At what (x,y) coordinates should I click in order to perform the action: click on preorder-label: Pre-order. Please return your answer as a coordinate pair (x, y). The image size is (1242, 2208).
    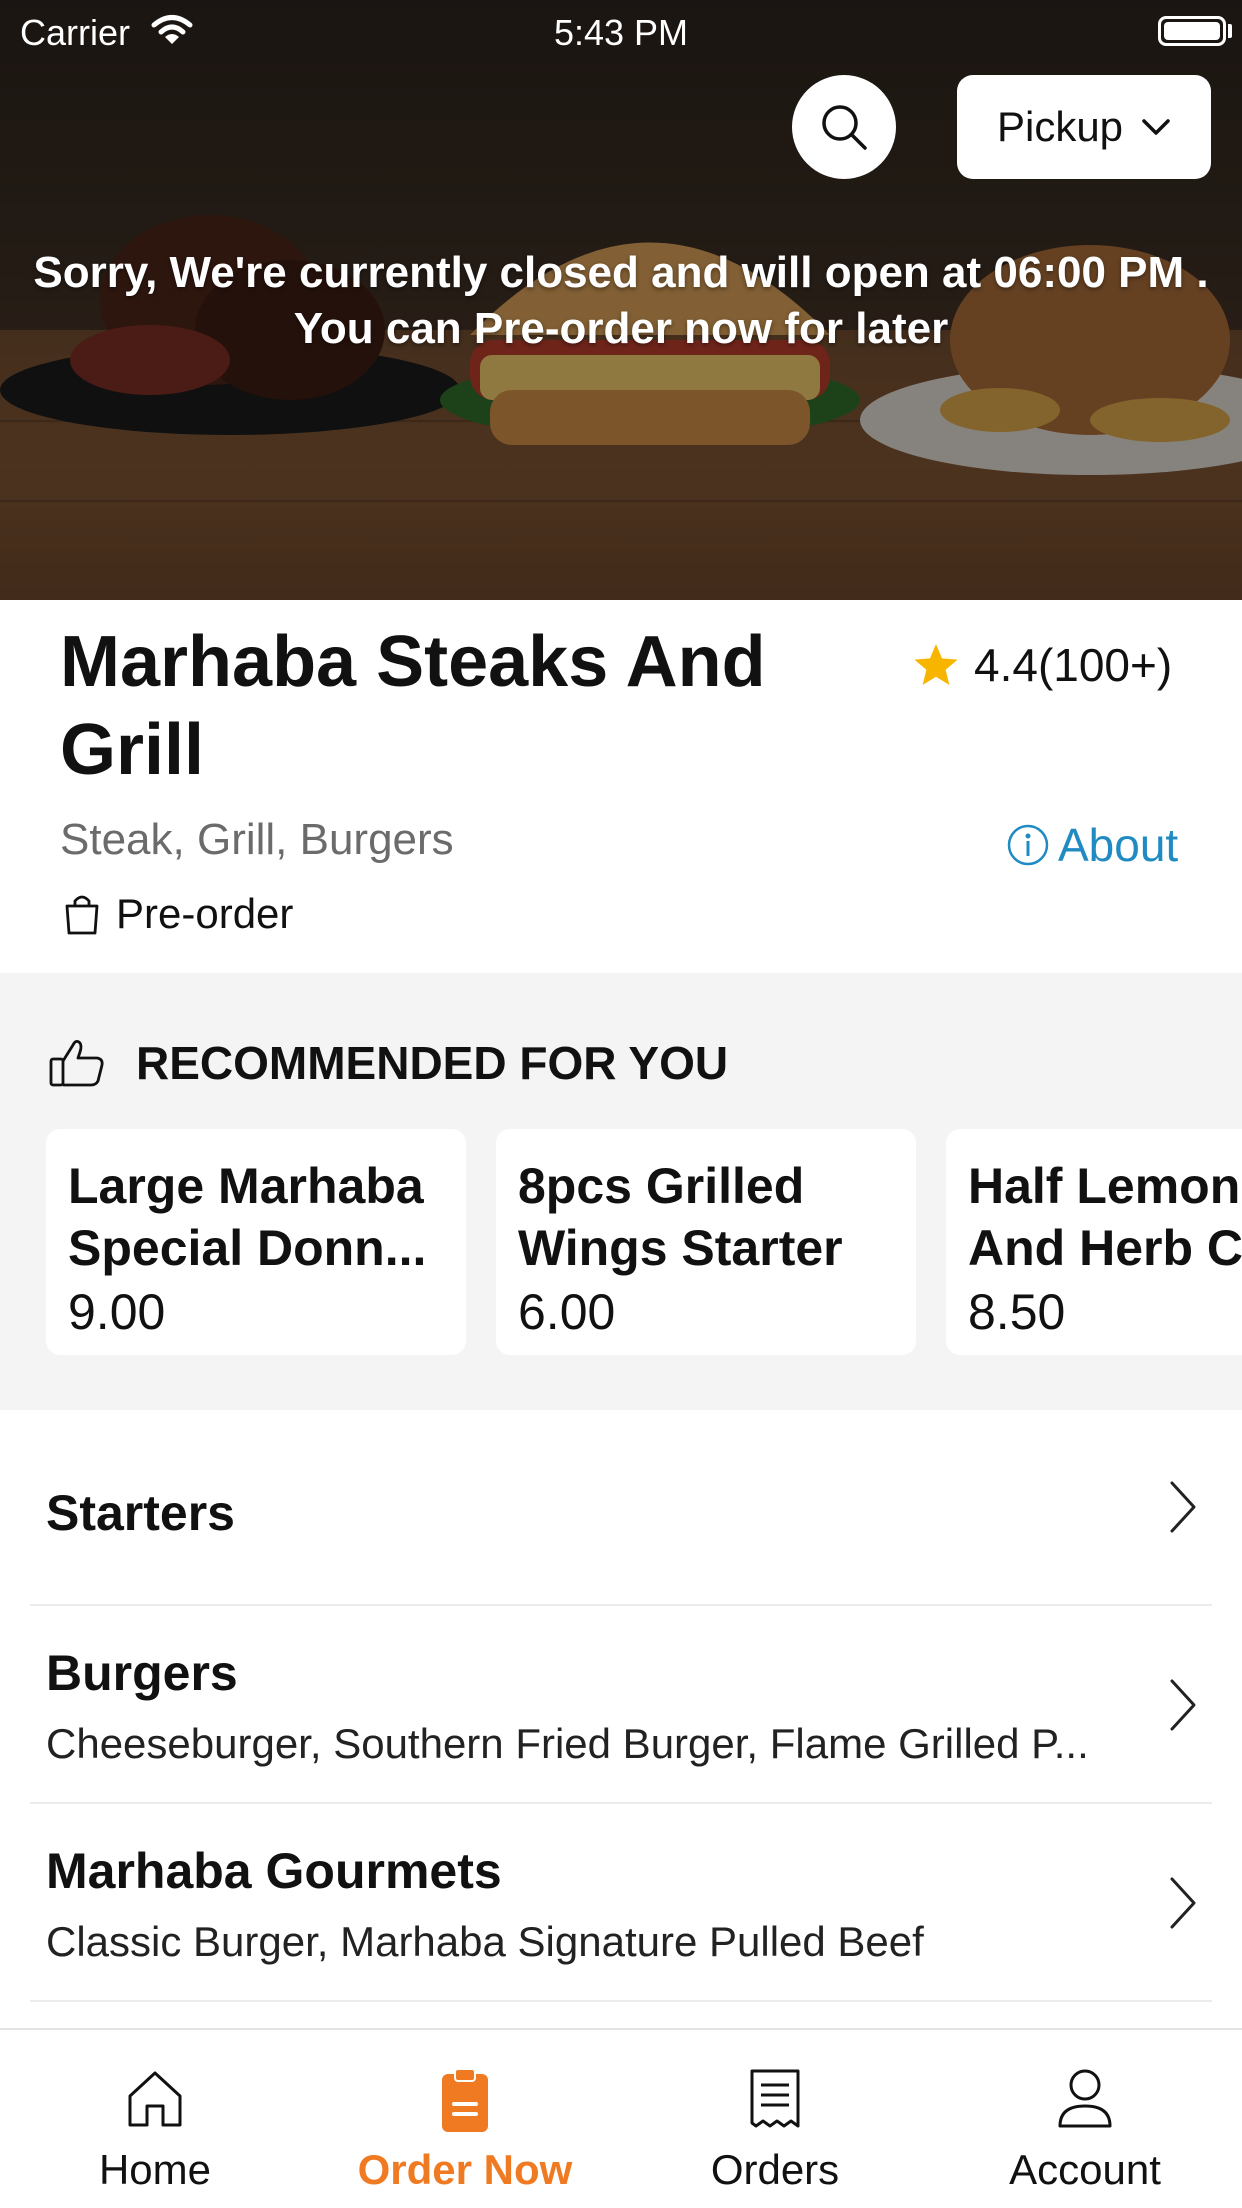
    Looking at the image, I should click on (205, 913).